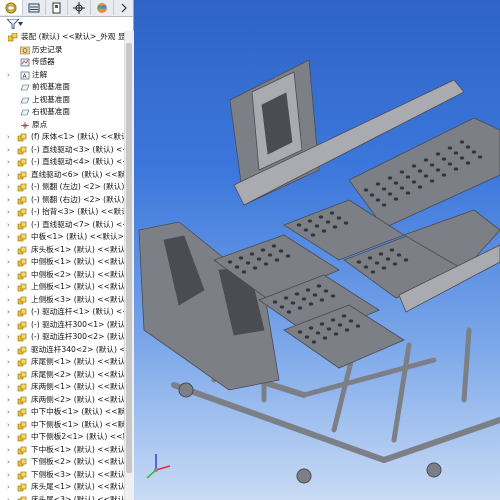 The width and height of the screenshot is (500, 500). I want to click on chevron-down-icon, so click(20, 24).